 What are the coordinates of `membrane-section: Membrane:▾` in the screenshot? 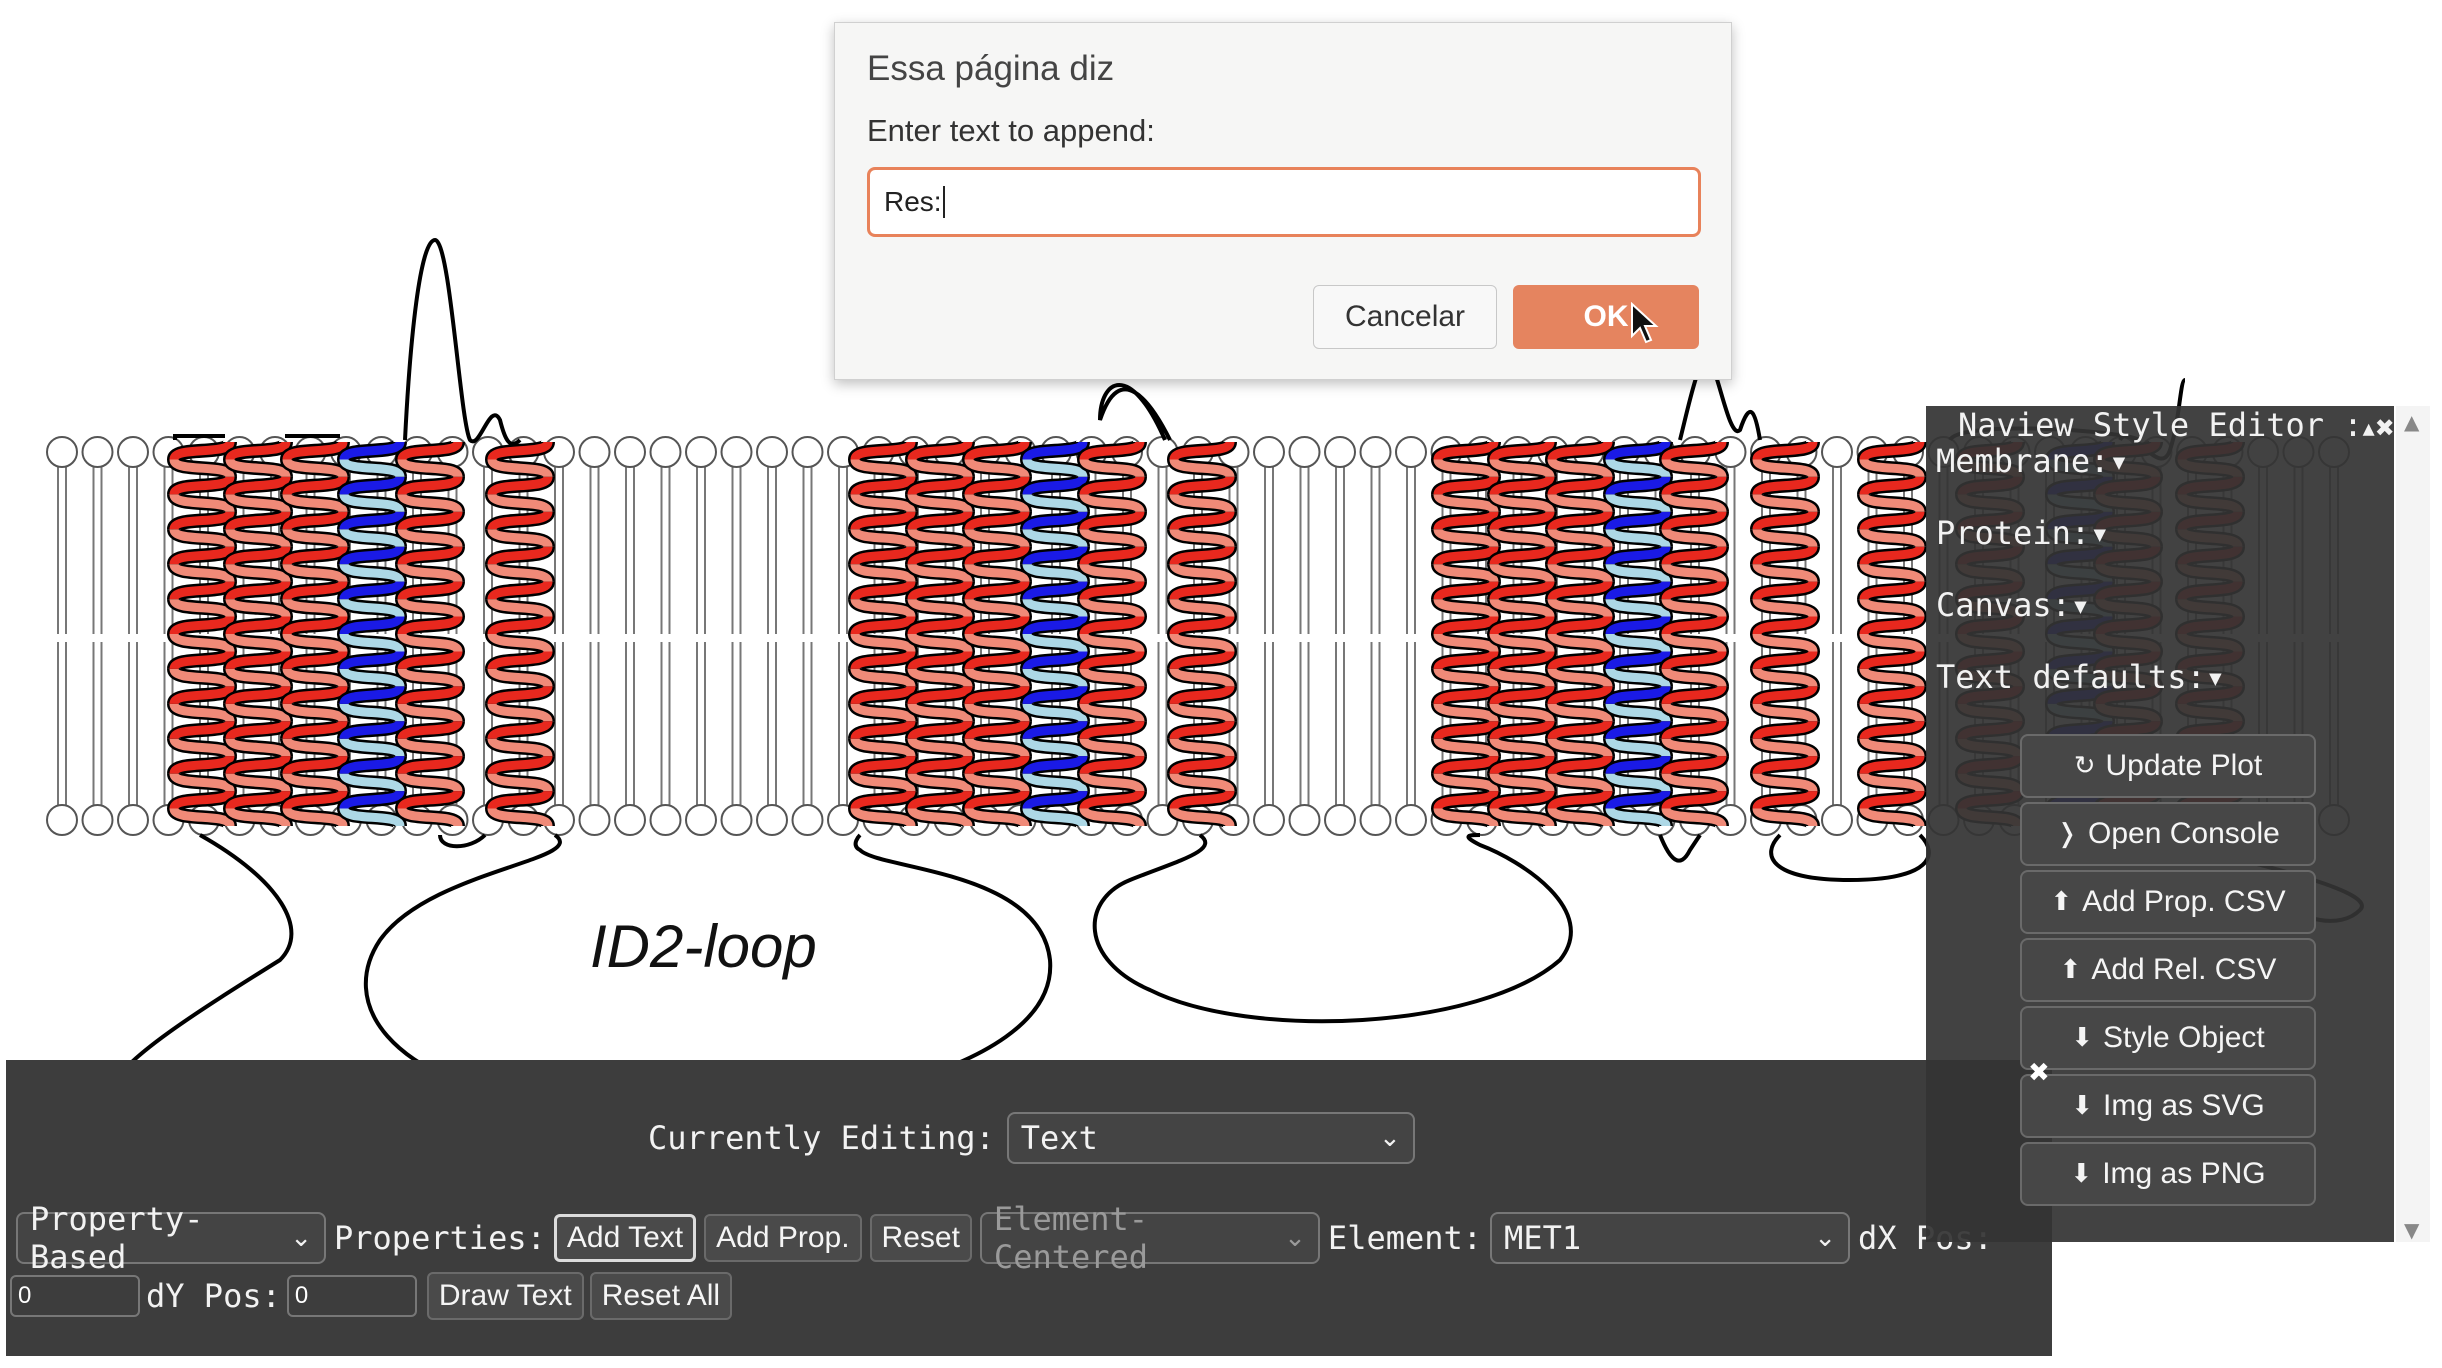 It's located at (2032, 461).